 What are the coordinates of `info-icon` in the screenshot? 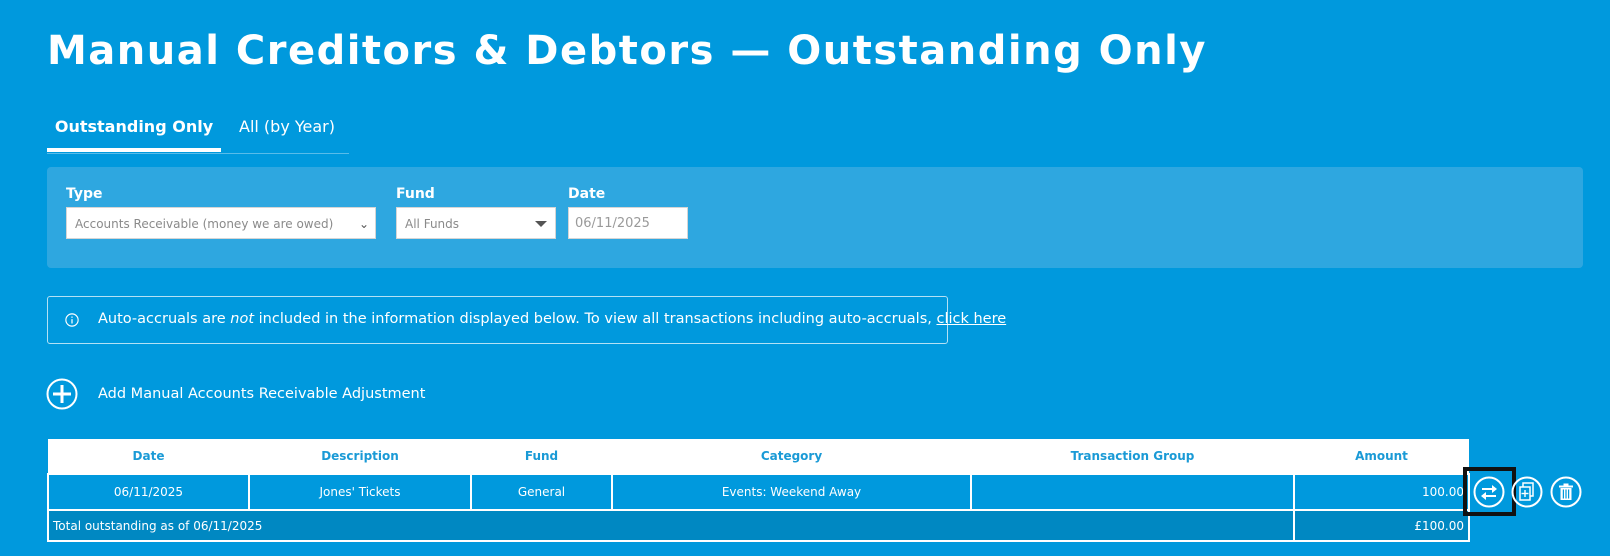 It's located at (72, 320).